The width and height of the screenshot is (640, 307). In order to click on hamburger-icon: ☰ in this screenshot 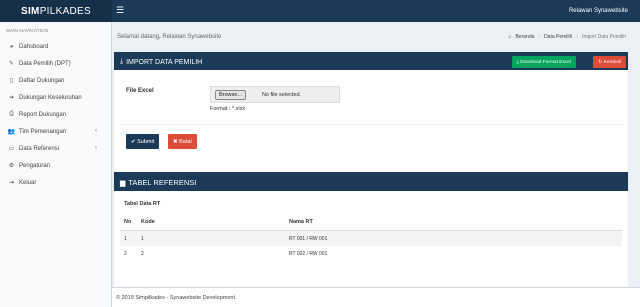, I will do `click(120, 10)`.